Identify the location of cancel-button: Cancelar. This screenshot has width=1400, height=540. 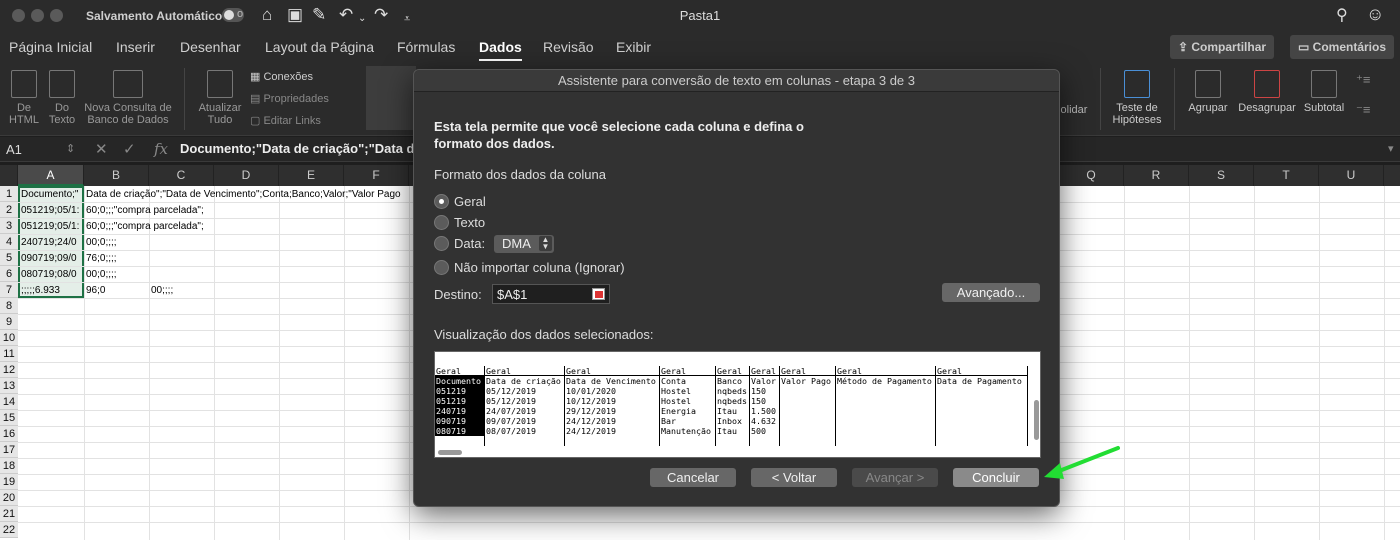
(693, 477).